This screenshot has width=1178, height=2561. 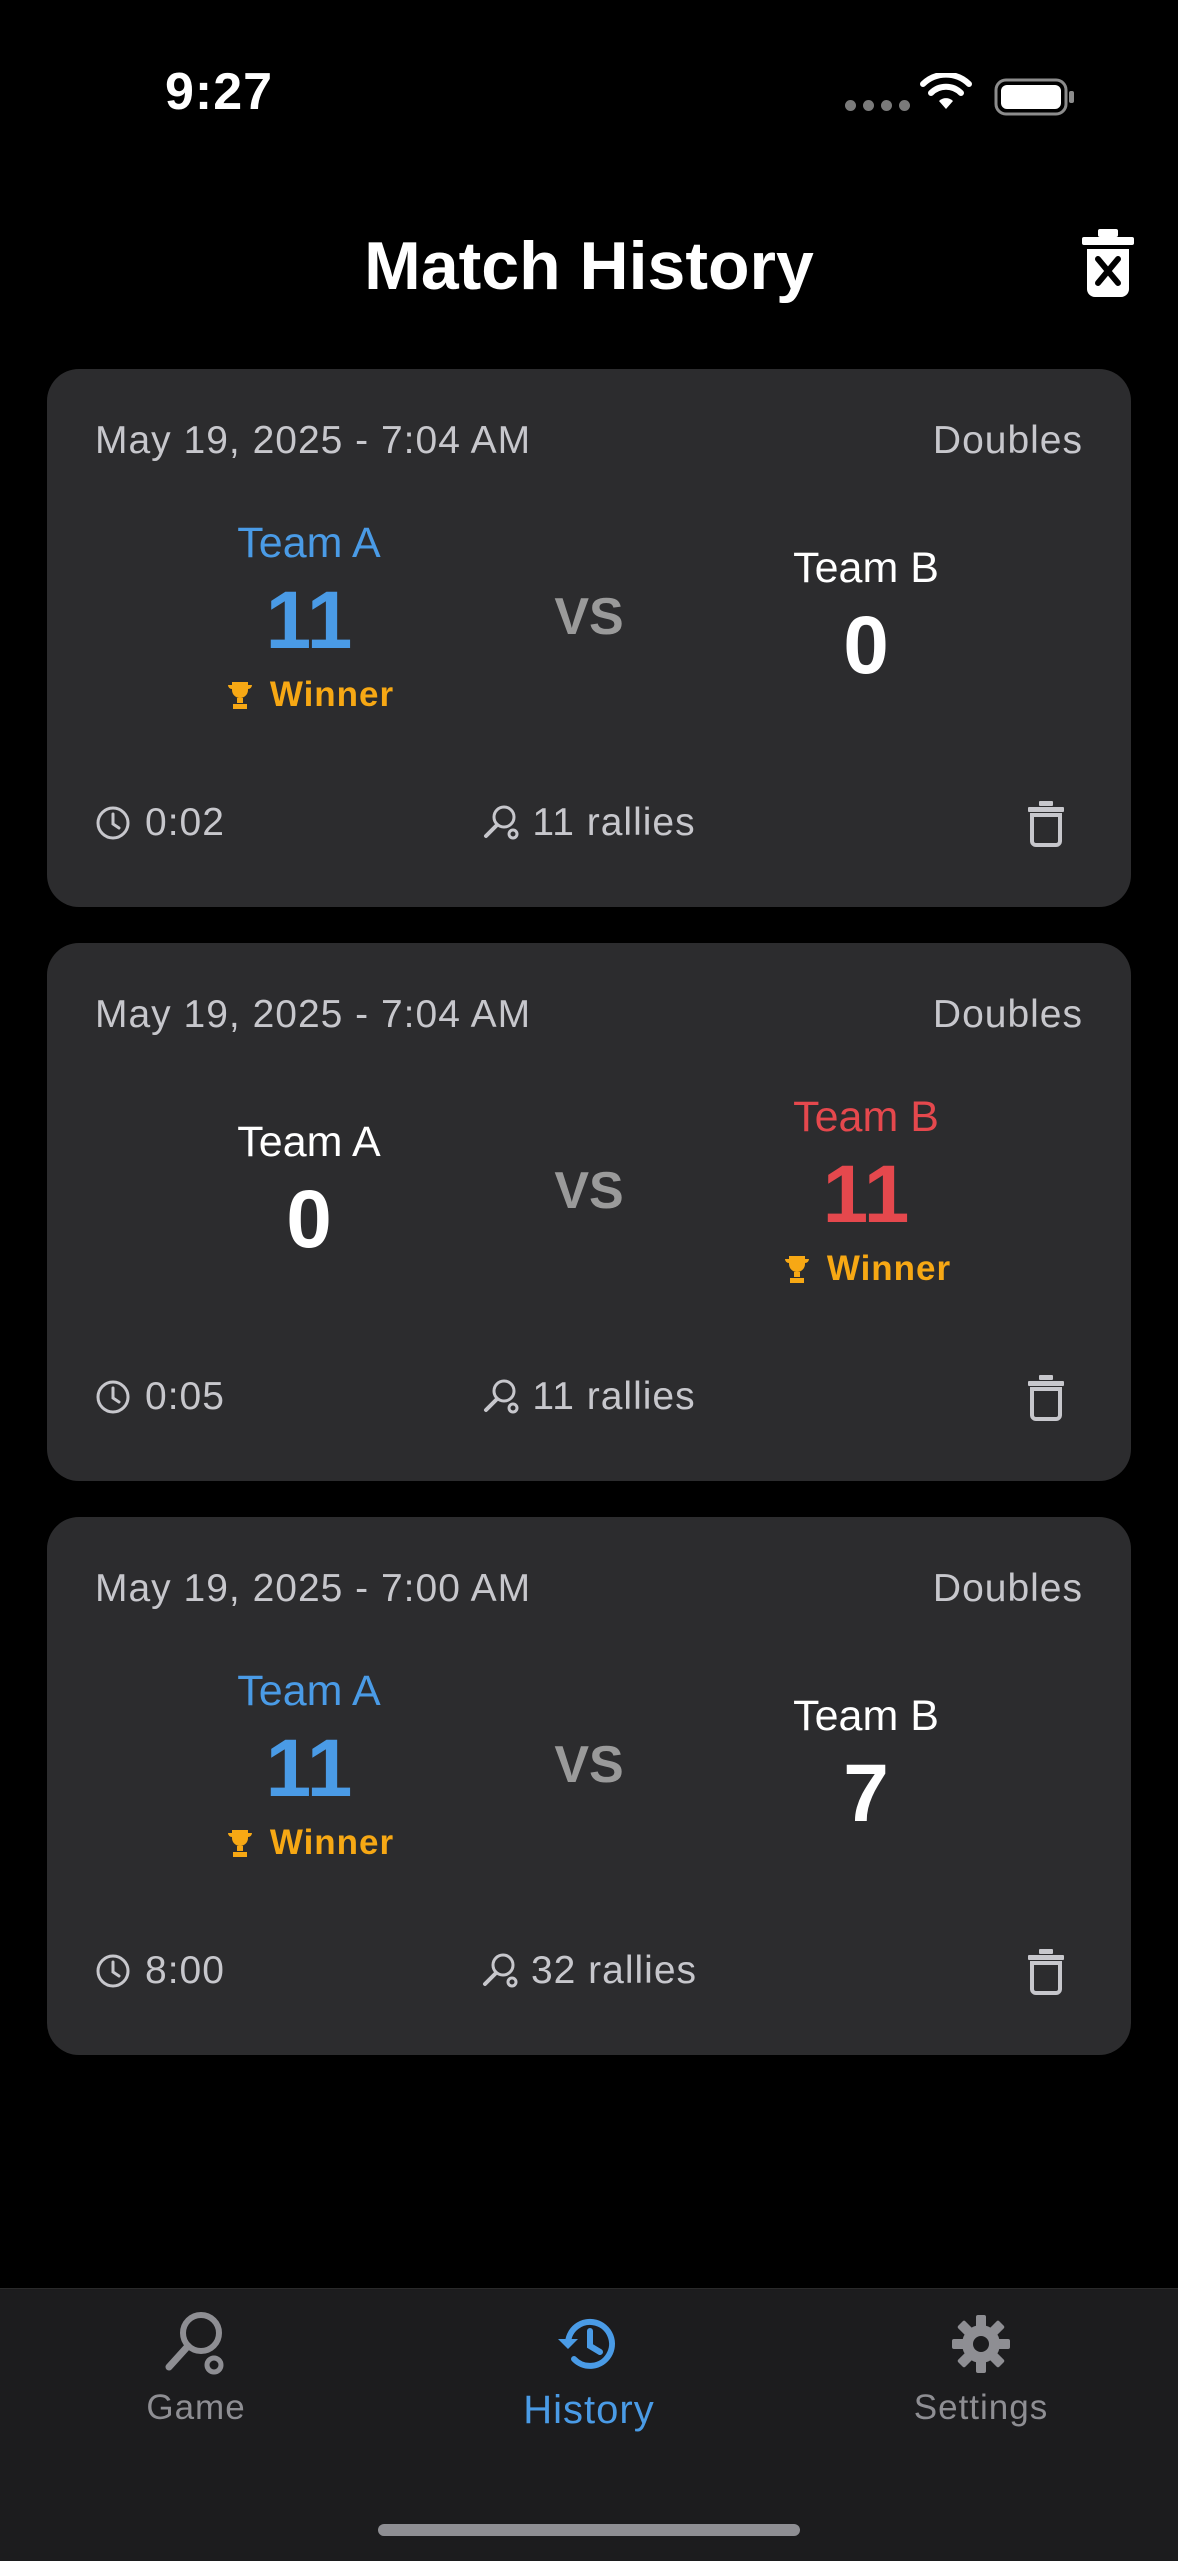 I want to click on wifi-icon, so click(x=946, y=91).